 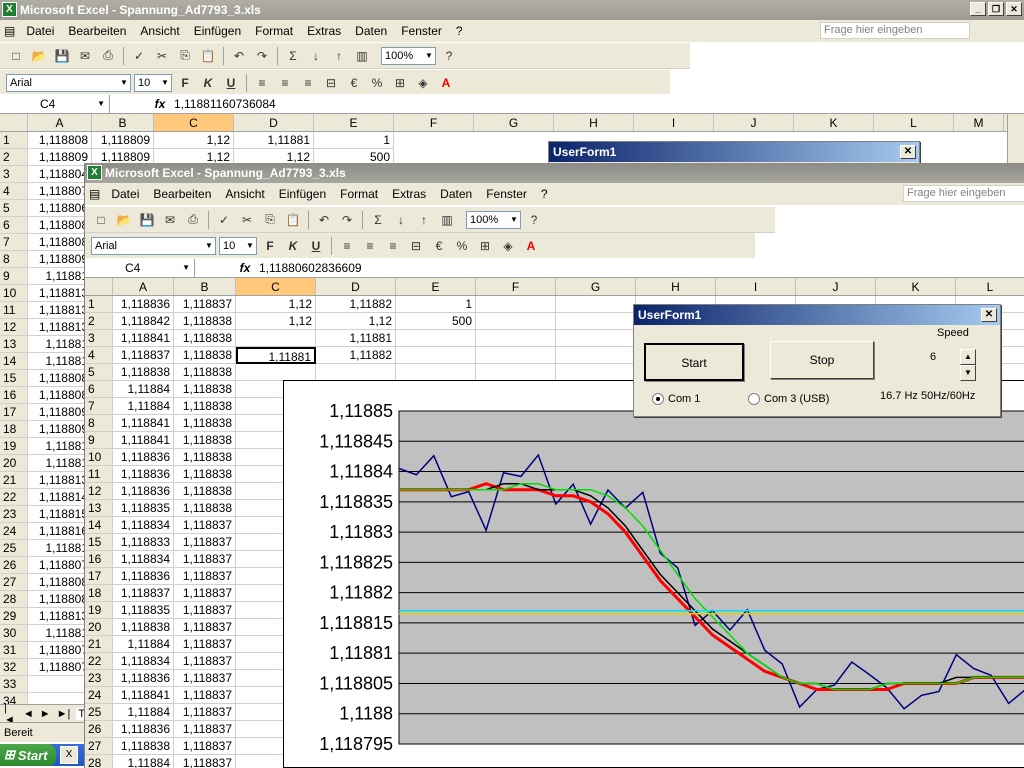 What do you see at coordinates (64, 714) in the screenshot?
I see `last-sheet-icon: ►|` at bounding box center [64, 714].